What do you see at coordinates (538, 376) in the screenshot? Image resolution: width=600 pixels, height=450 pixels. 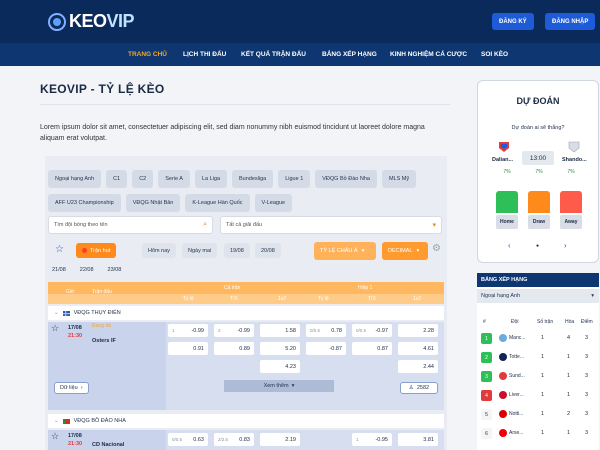 I see `table-row: 3 Sund... 1 1 3` at bounding box center [538, 376].